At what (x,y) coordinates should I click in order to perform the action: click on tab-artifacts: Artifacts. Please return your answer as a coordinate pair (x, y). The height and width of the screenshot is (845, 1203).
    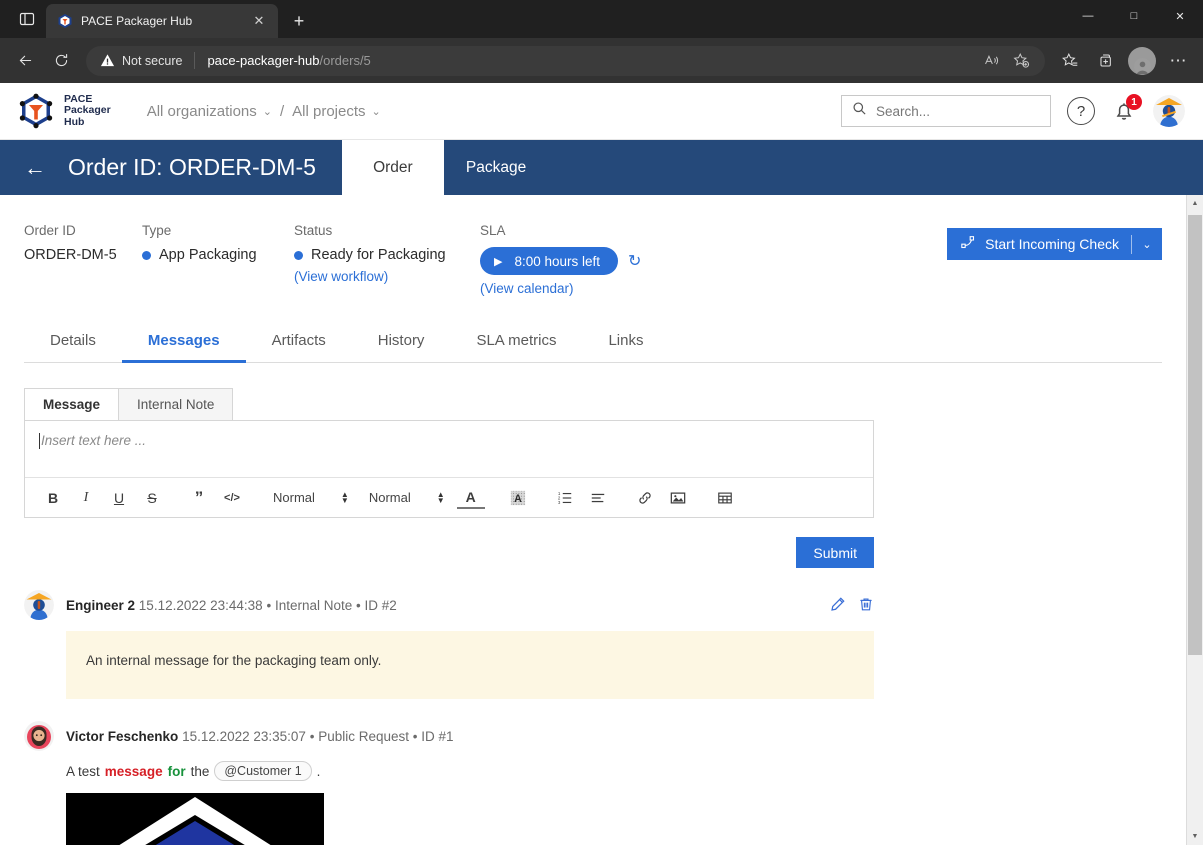
    Looking at the image, I should click on (299, 347).